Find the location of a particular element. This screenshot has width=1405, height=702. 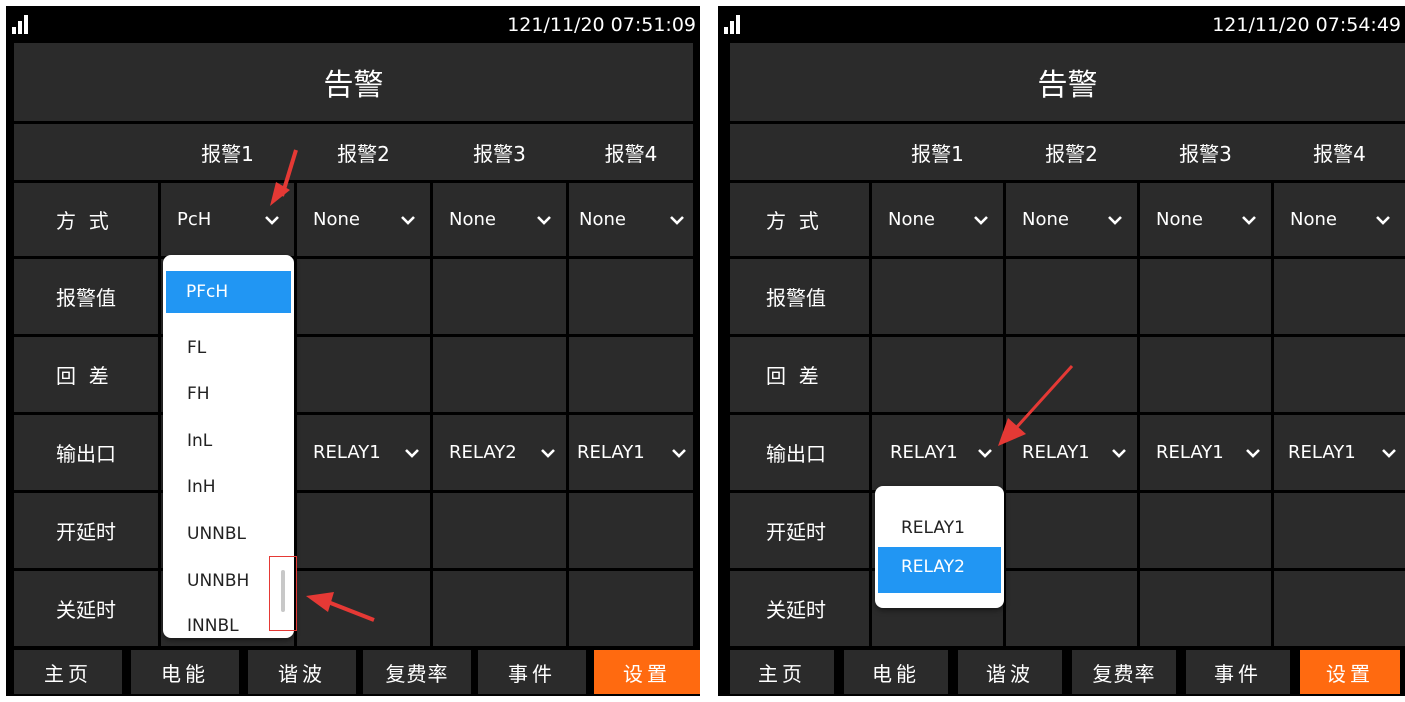

dropdown-option: INNBL is located at coordinates (201, 624).